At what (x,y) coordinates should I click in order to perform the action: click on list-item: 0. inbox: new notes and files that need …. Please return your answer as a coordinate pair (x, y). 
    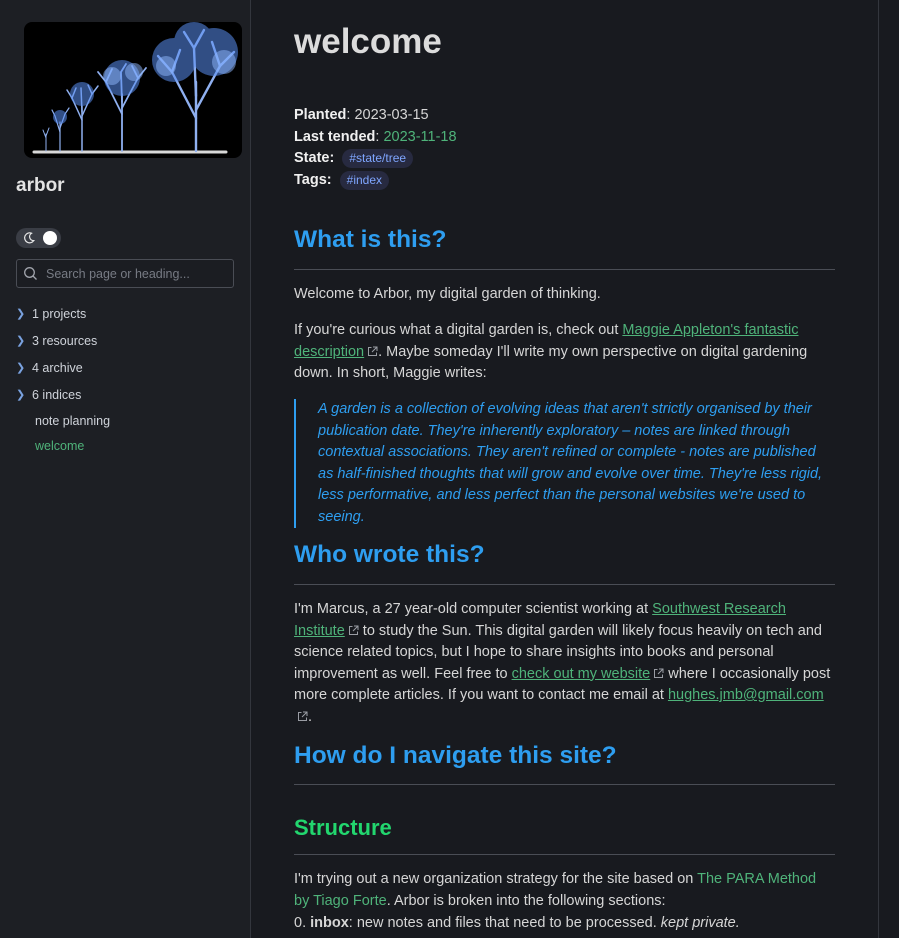
    Looking at the image, I should click on (564, 924).